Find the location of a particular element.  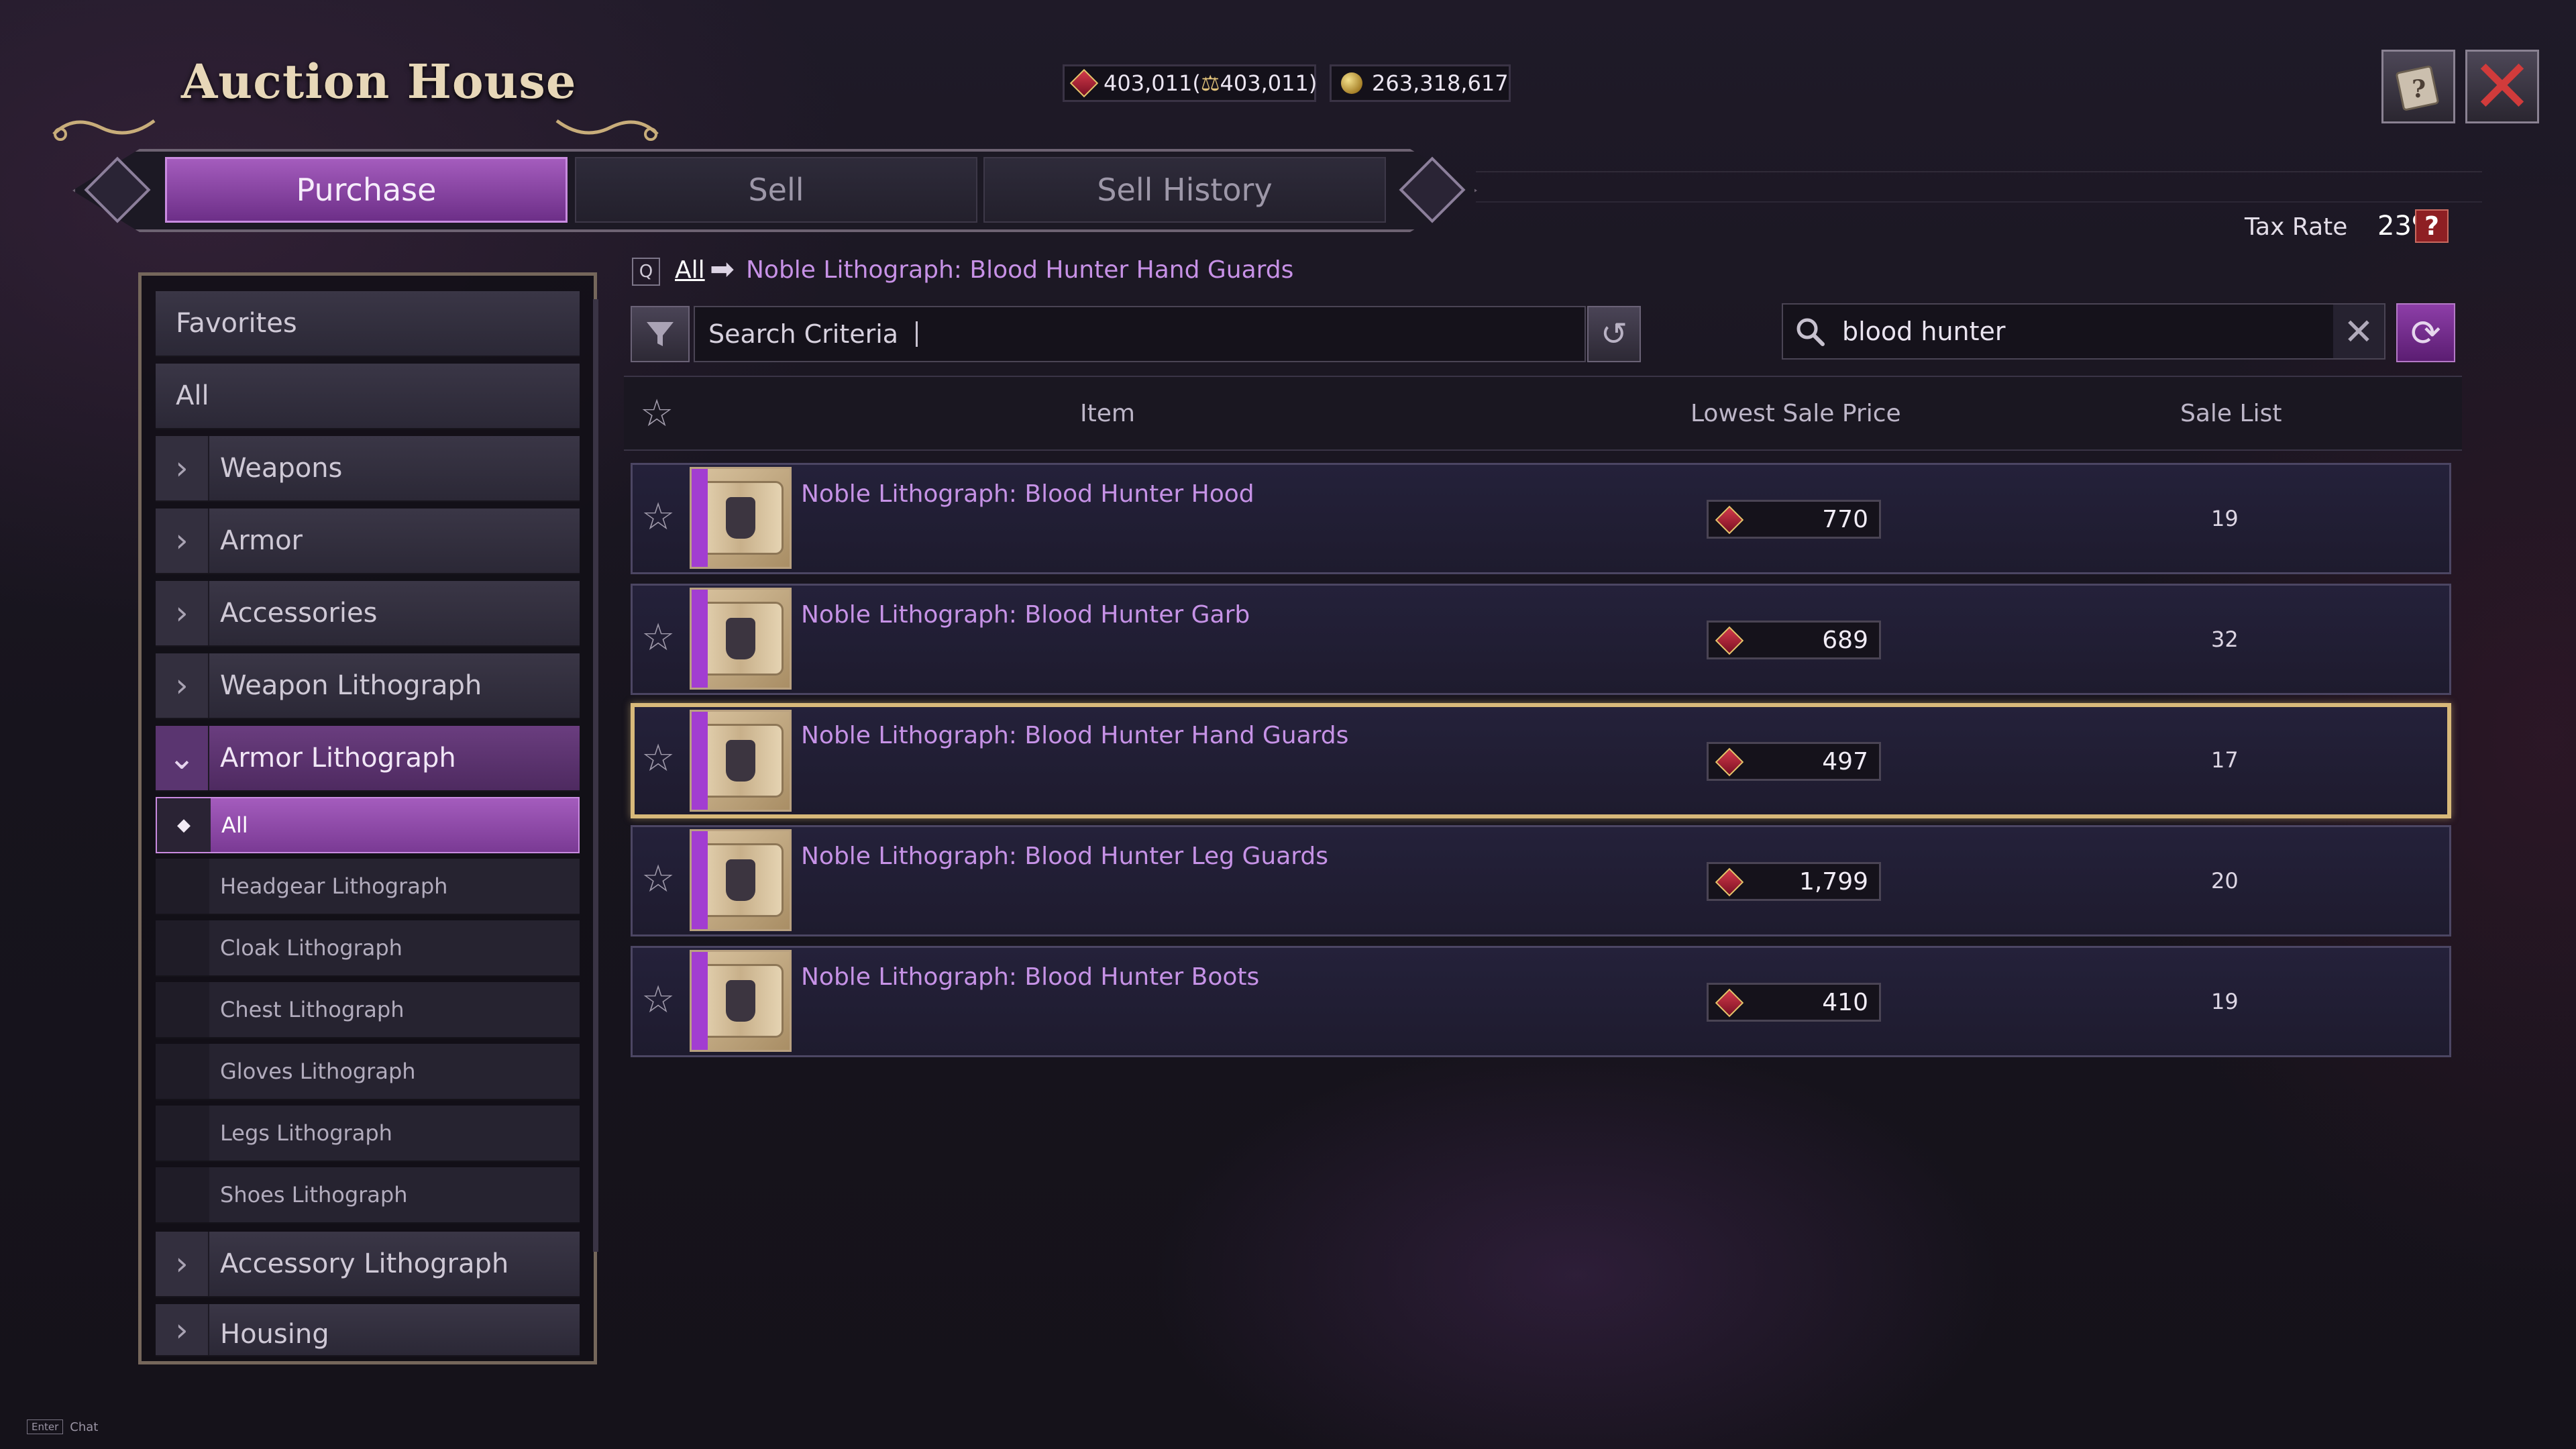

refresh-button: ⟳ is located at coordinates (2425, 332).